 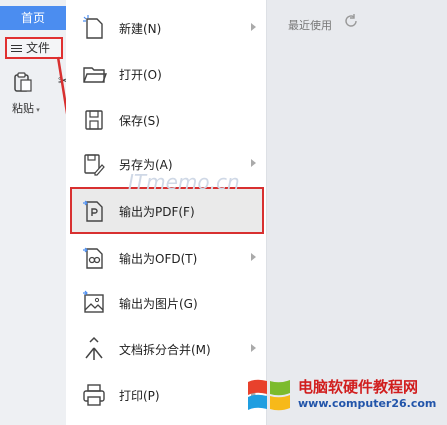 I want to click on menu-item-split-merge: 文档拆分合并(M), so click(x=166, y=349).